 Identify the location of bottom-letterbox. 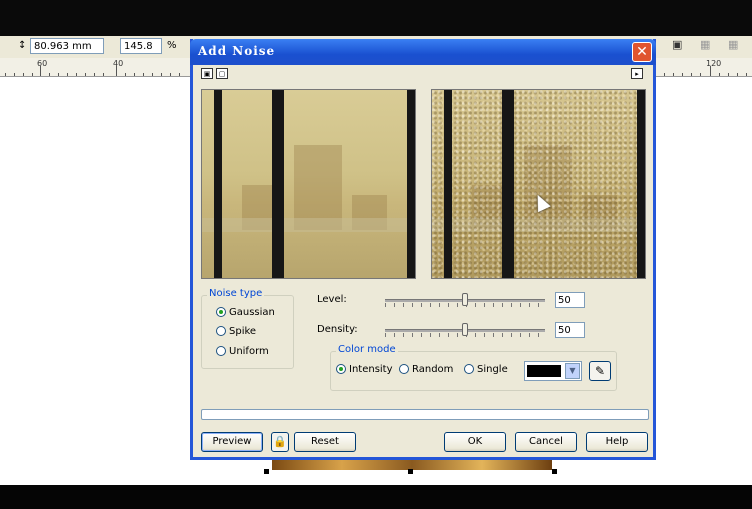
(376, 497).